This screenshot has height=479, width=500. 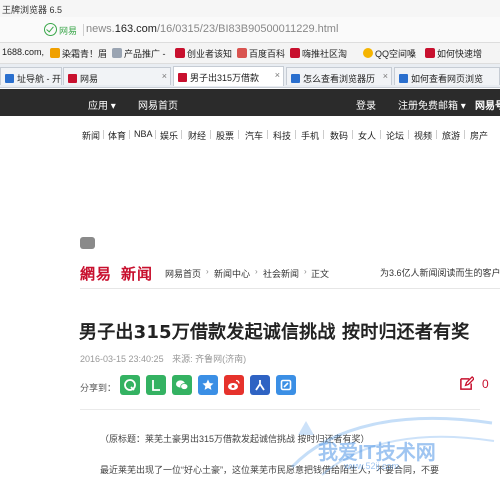 What do you see at coordinates (254, 135) in the screenshot?
I see `channel-link: 汽车` at bounding box center [254, 135].